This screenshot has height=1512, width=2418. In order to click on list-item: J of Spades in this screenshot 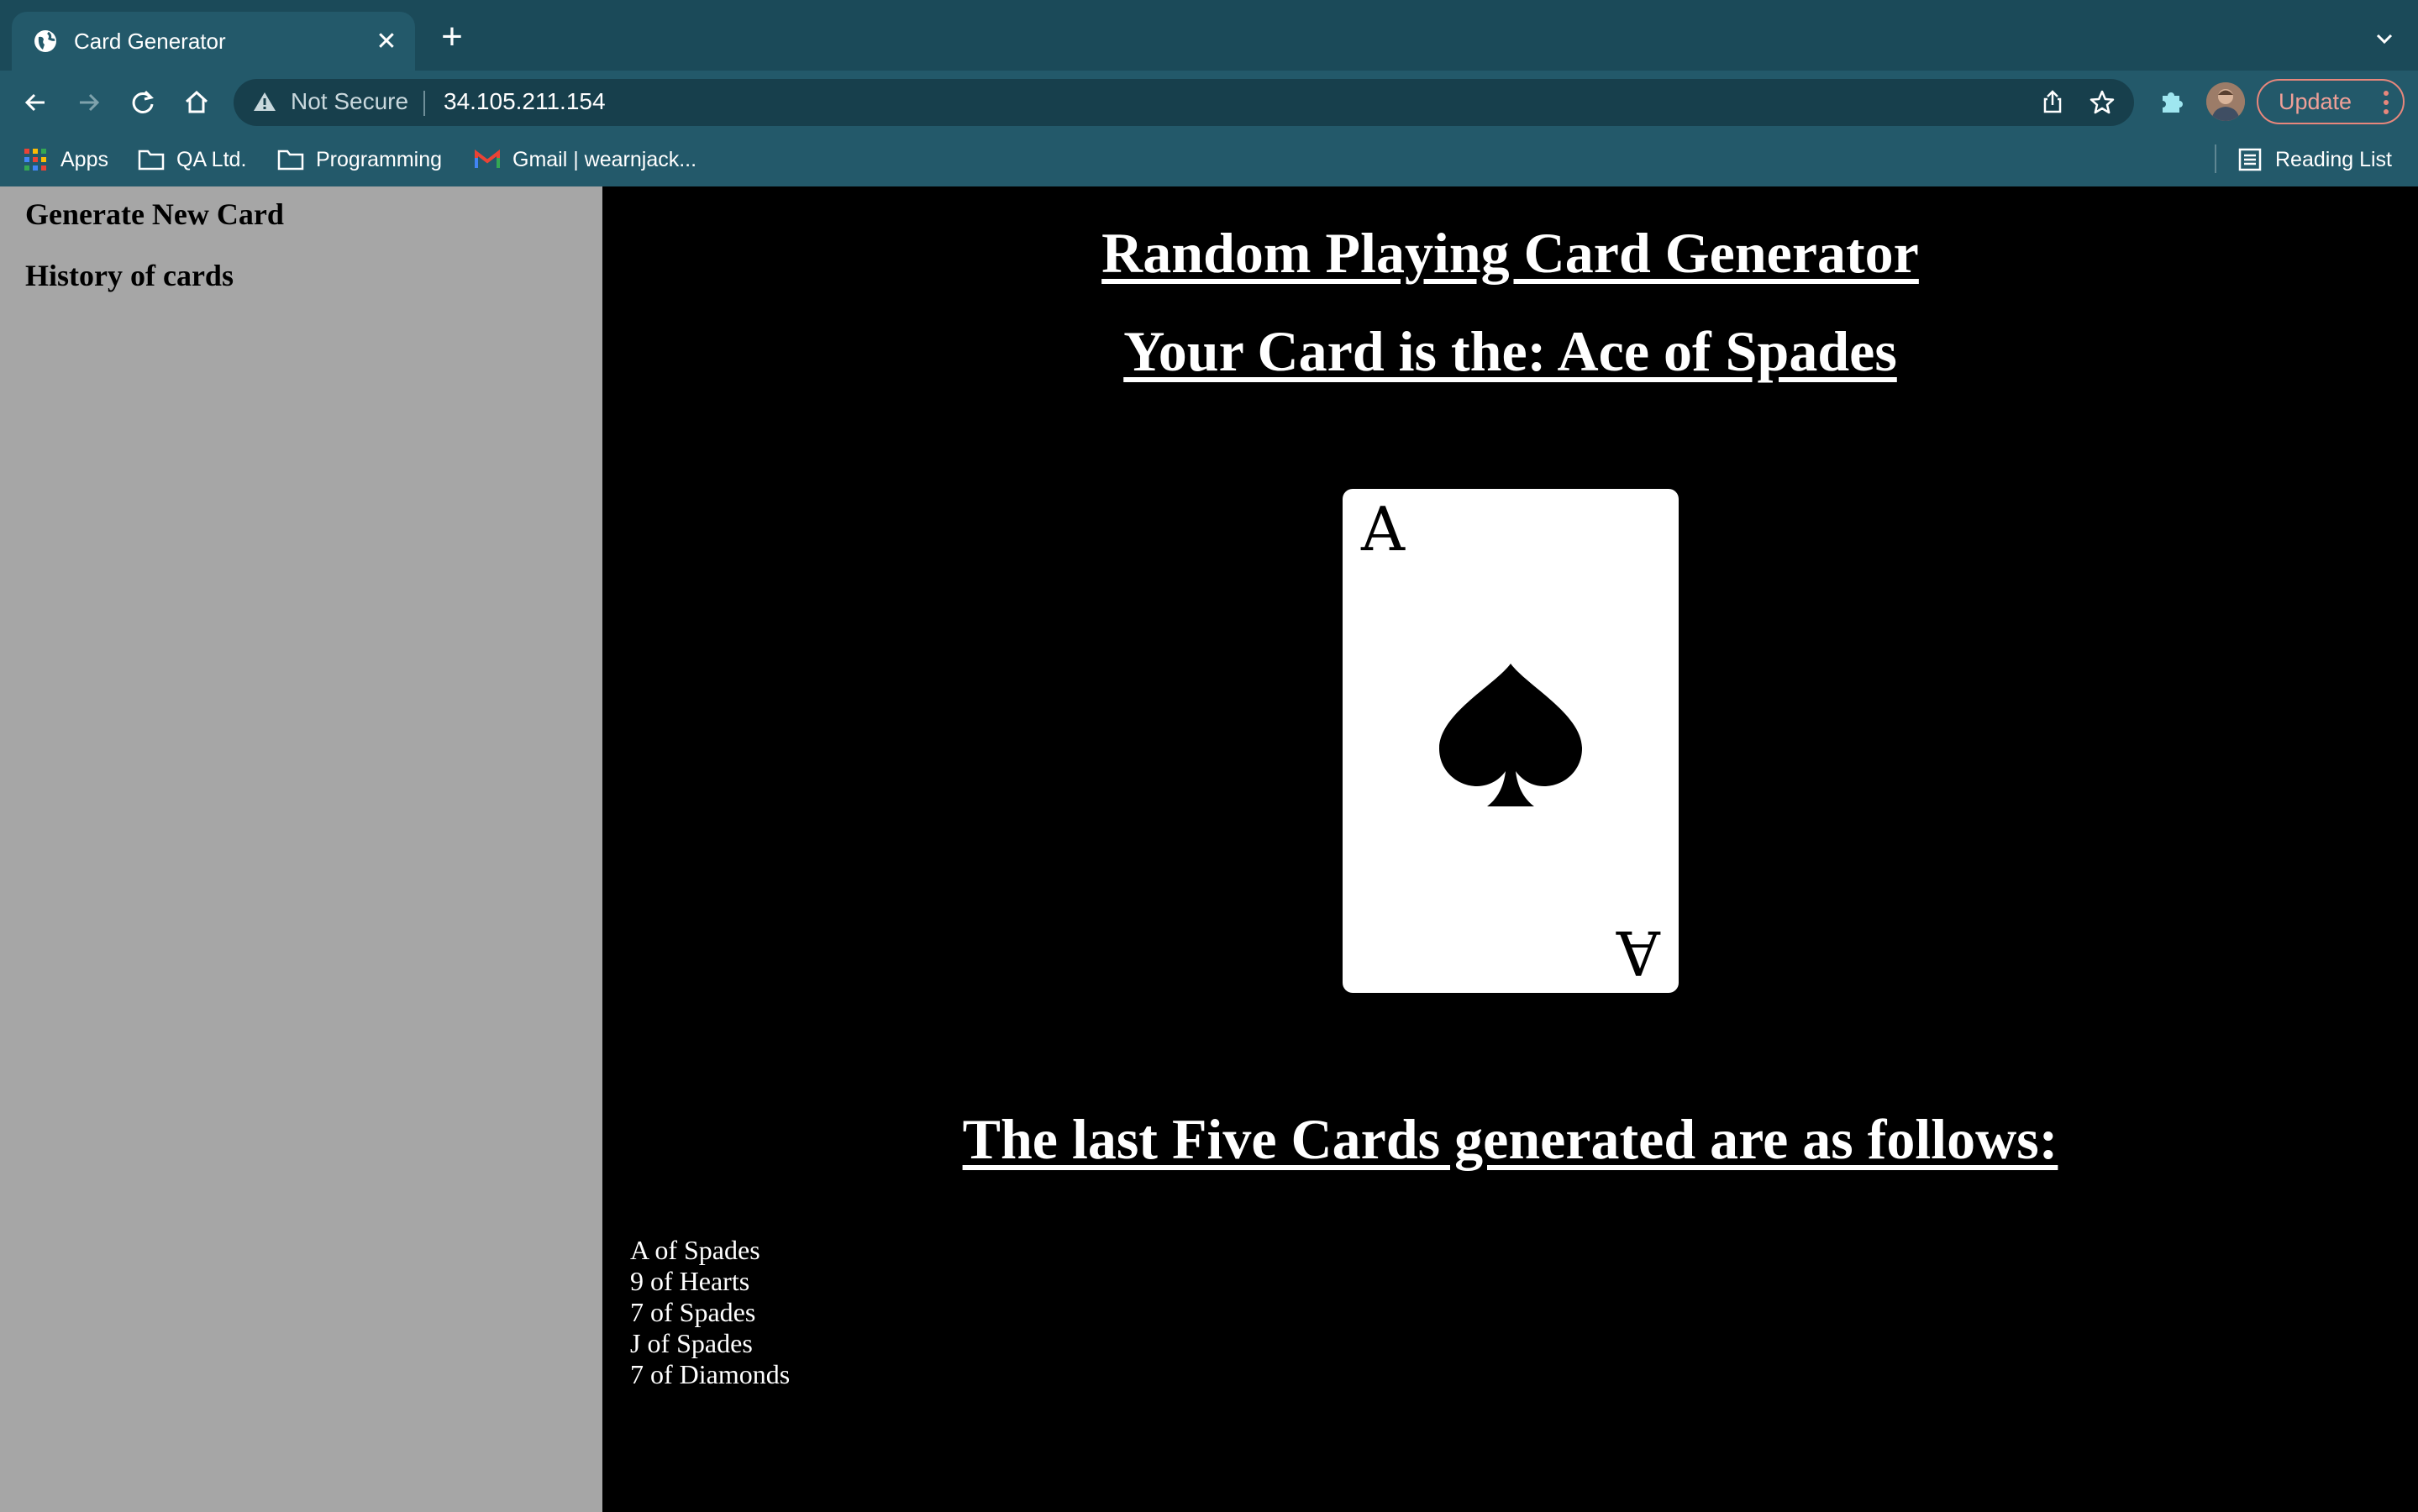, I will do `click(691, 1343)`.